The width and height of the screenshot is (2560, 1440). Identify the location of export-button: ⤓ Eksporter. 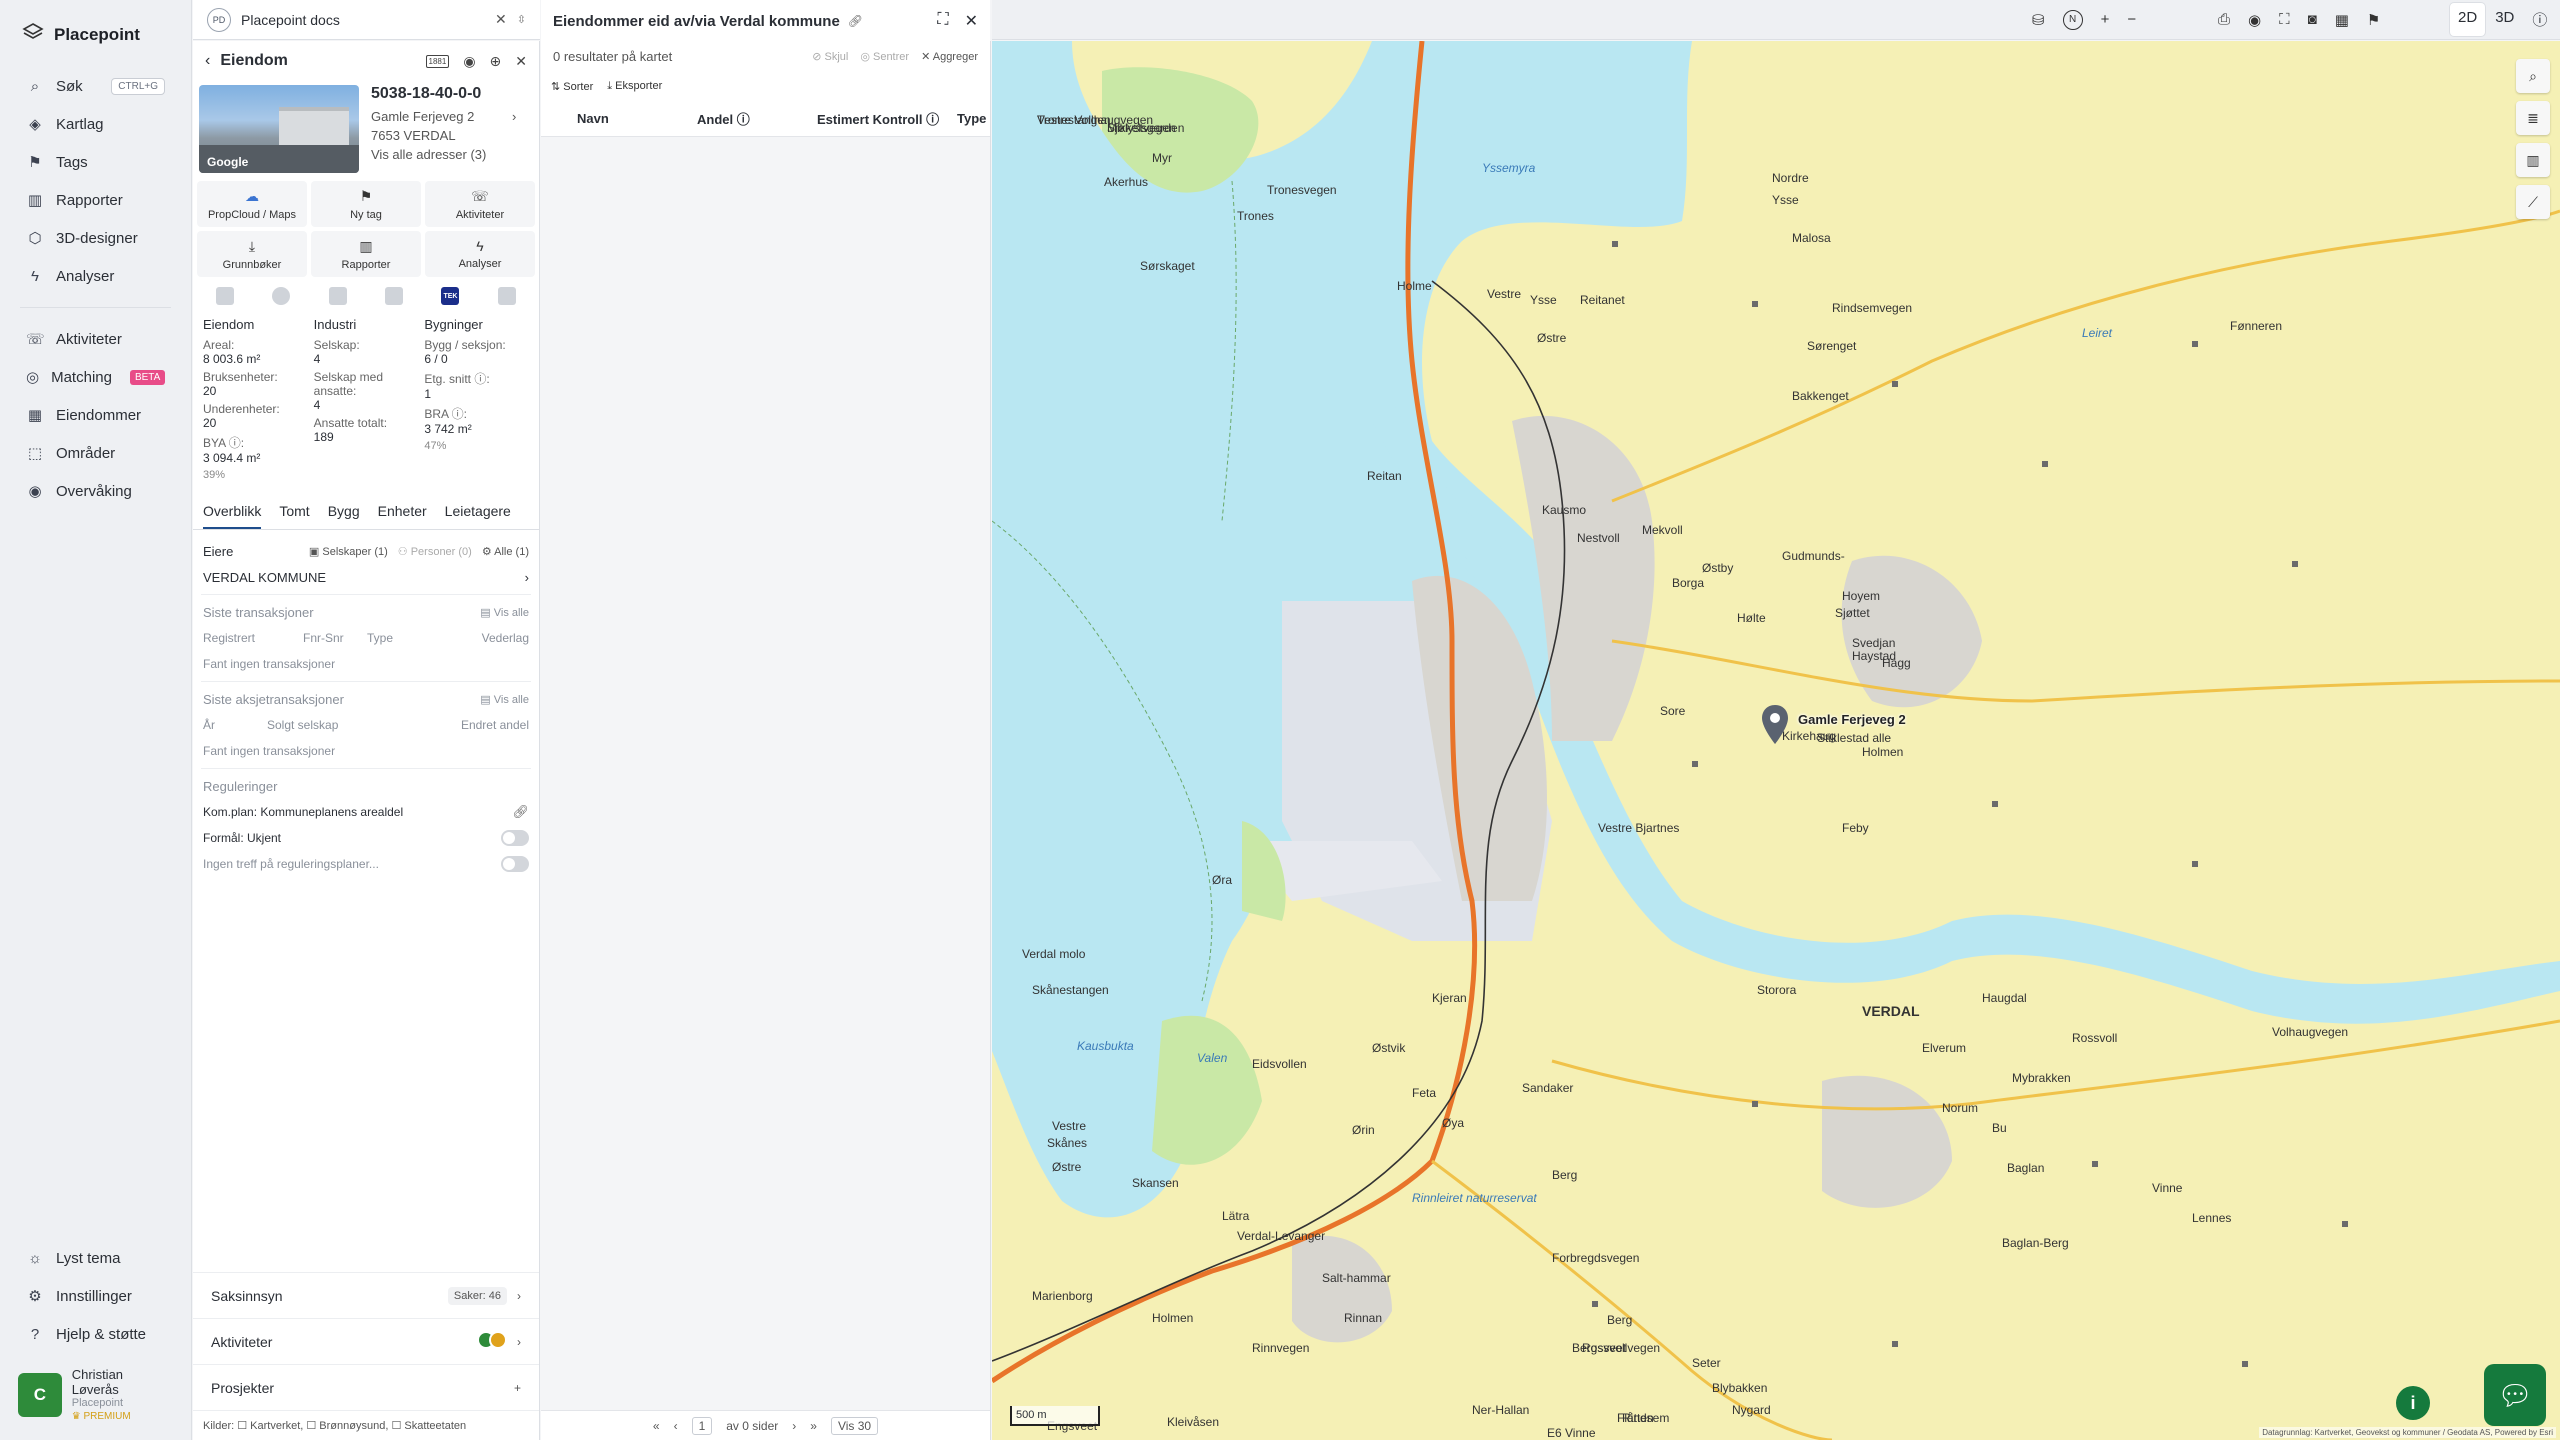
(634, 86).